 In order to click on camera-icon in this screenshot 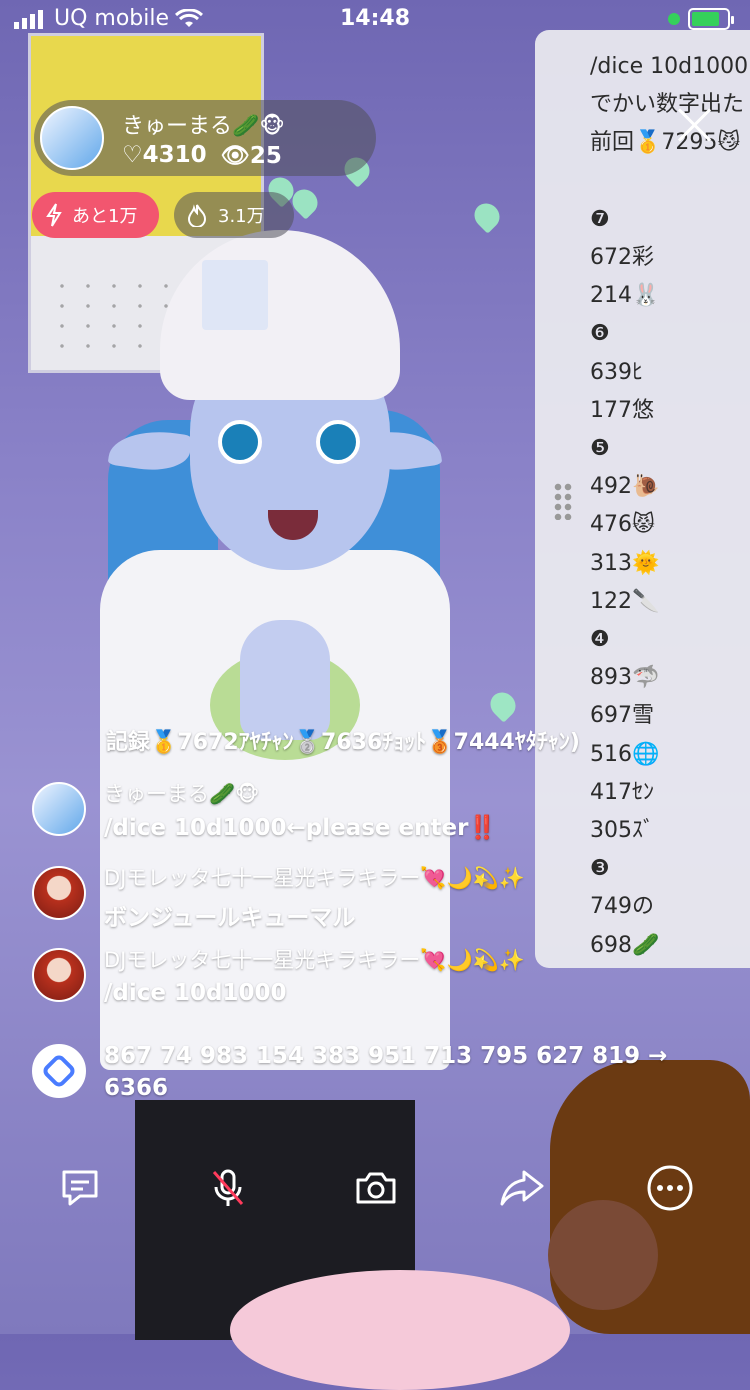, I will do `click(376, 1188)`.